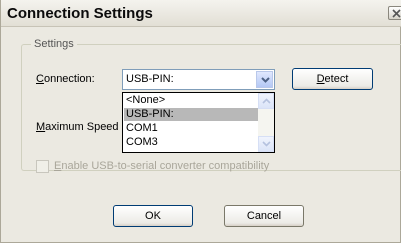 The image size is (401, 243). Describe the element at coordinates (198, 79) in the screenshot. I see `connection-combobox: USB-PIN:` at that location.